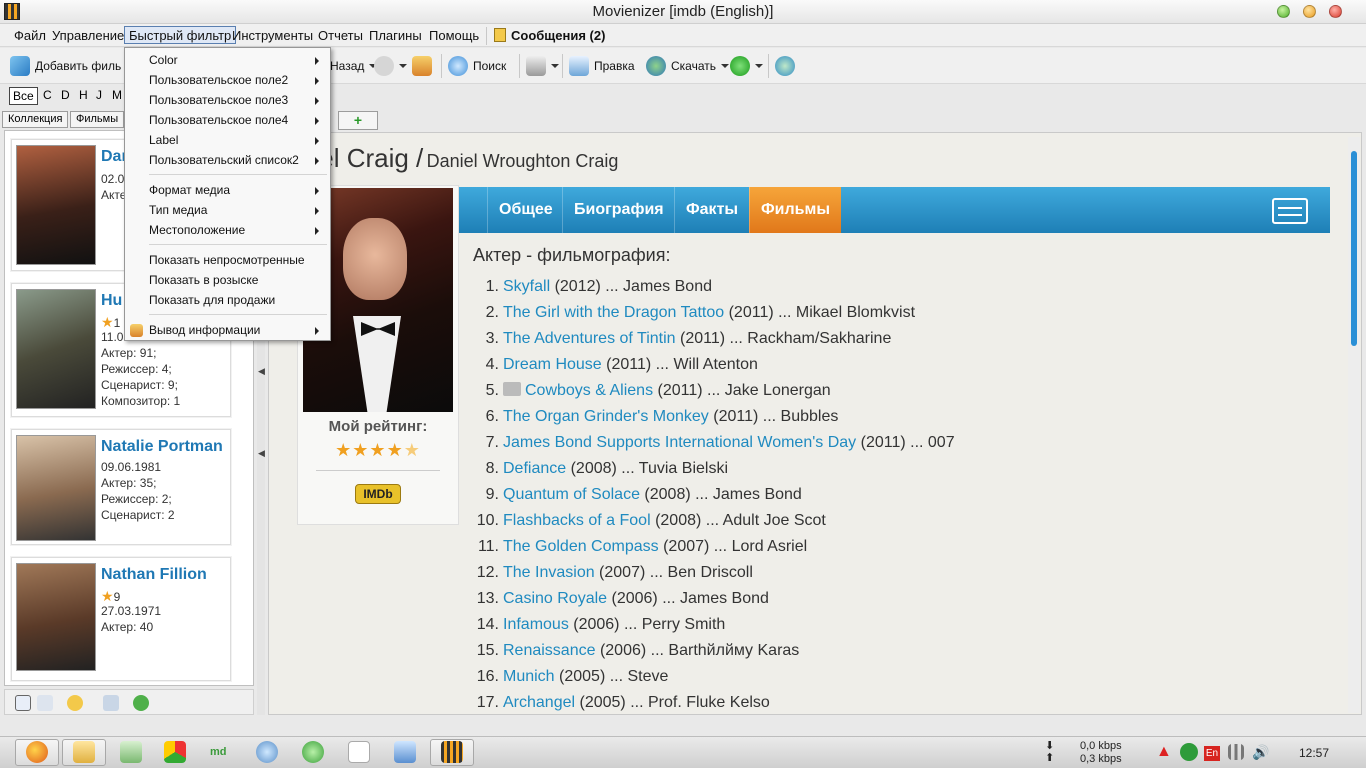 This screenshot has width=1366, height=768. I want to click on film-title-link: Defiance, so click(534, 468).